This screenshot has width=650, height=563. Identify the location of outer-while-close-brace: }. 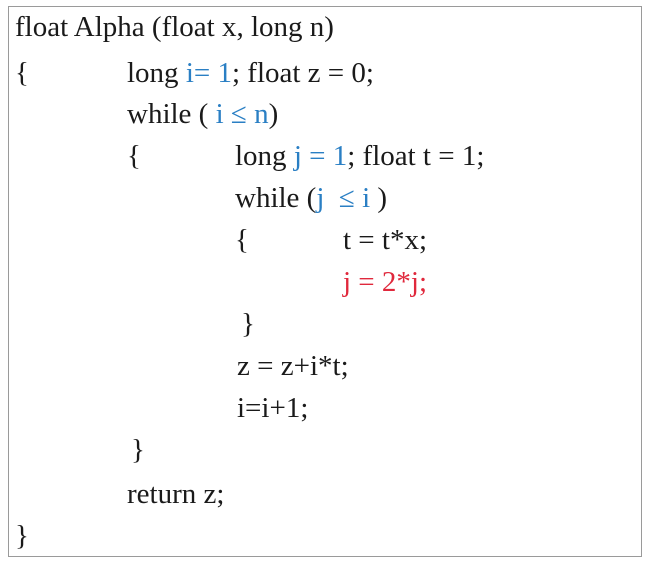
(138, 450).